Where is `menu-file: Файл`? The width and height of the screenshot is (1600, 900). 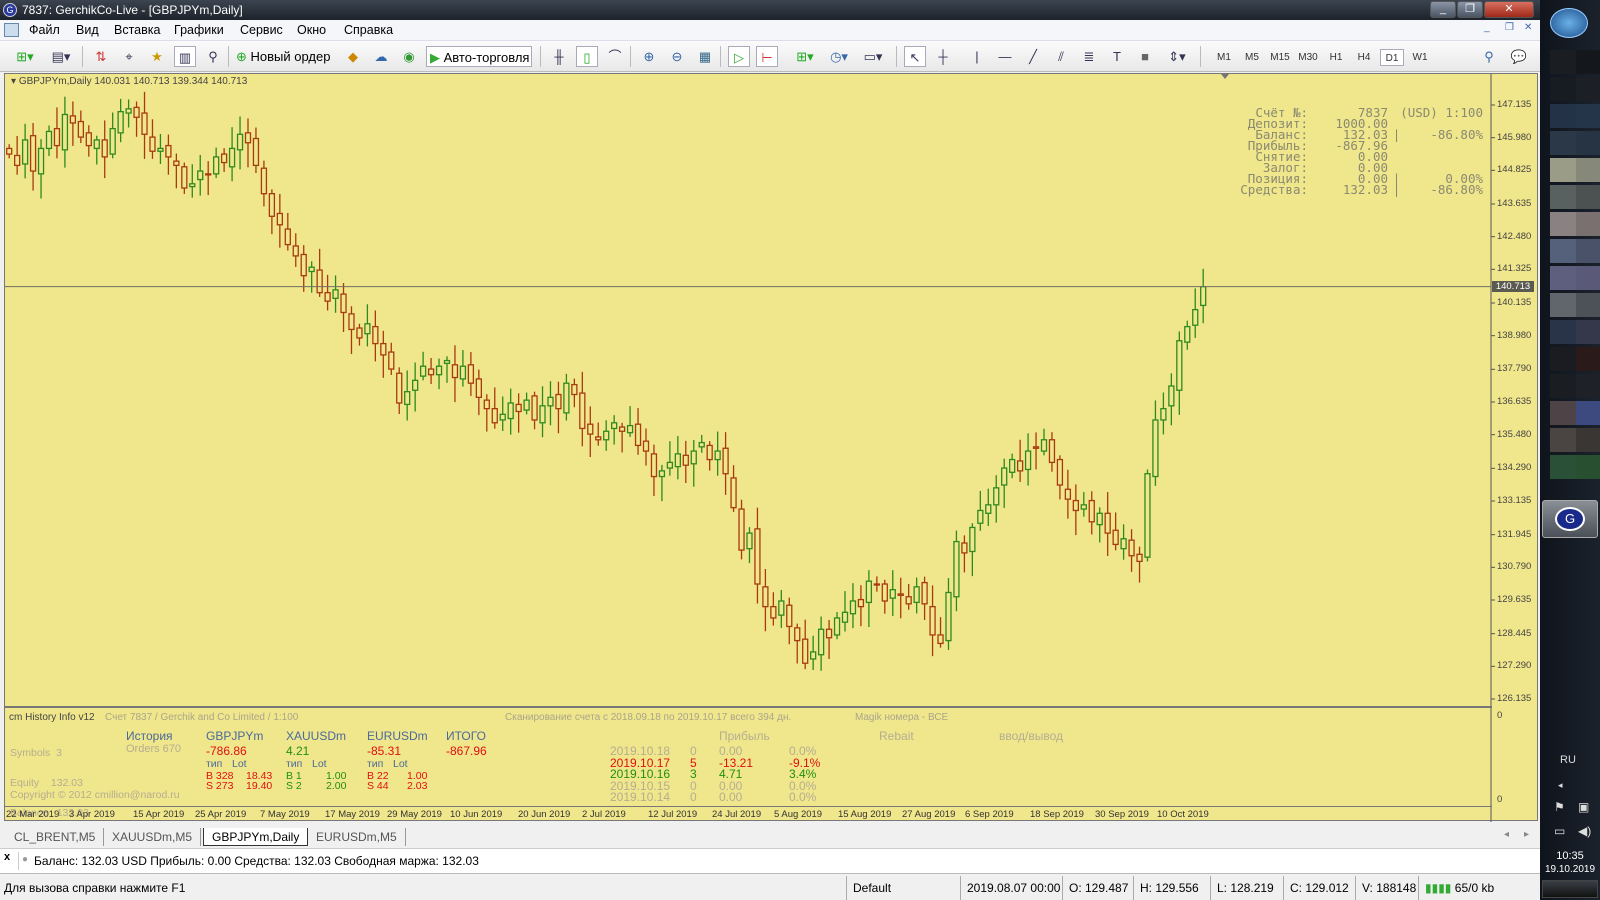
menu-file: Файл is located at coordinates (44, 30).